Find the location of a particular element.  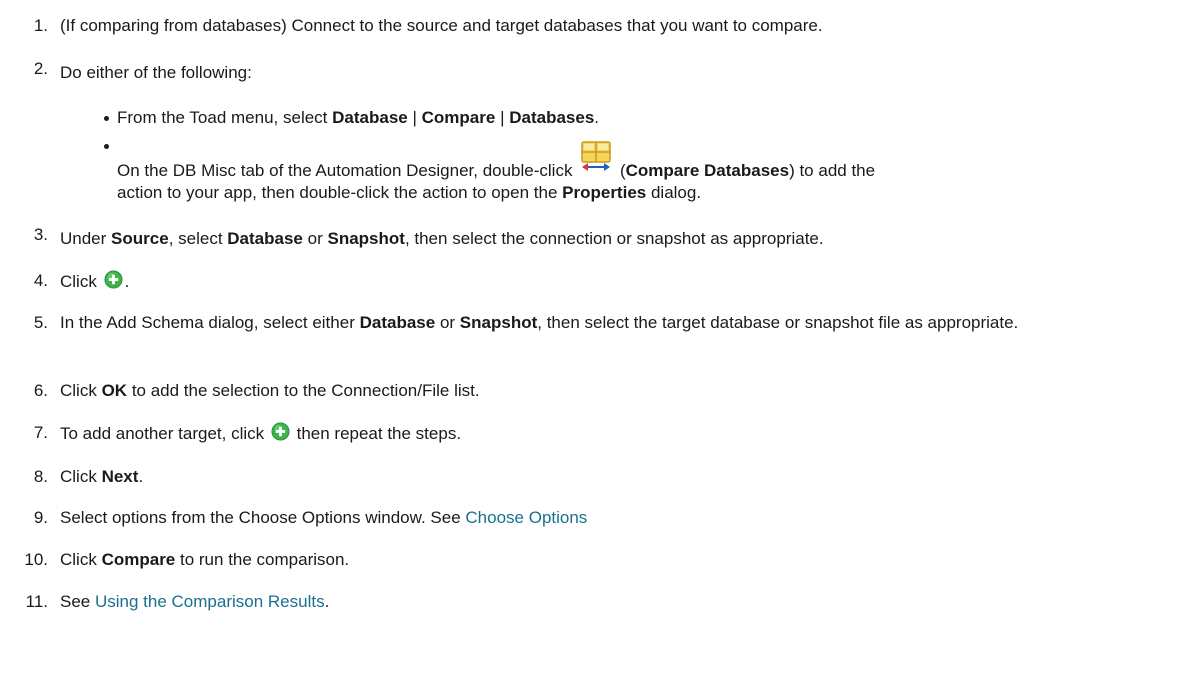

step-number: 11. is located at coordinates (36, 601).